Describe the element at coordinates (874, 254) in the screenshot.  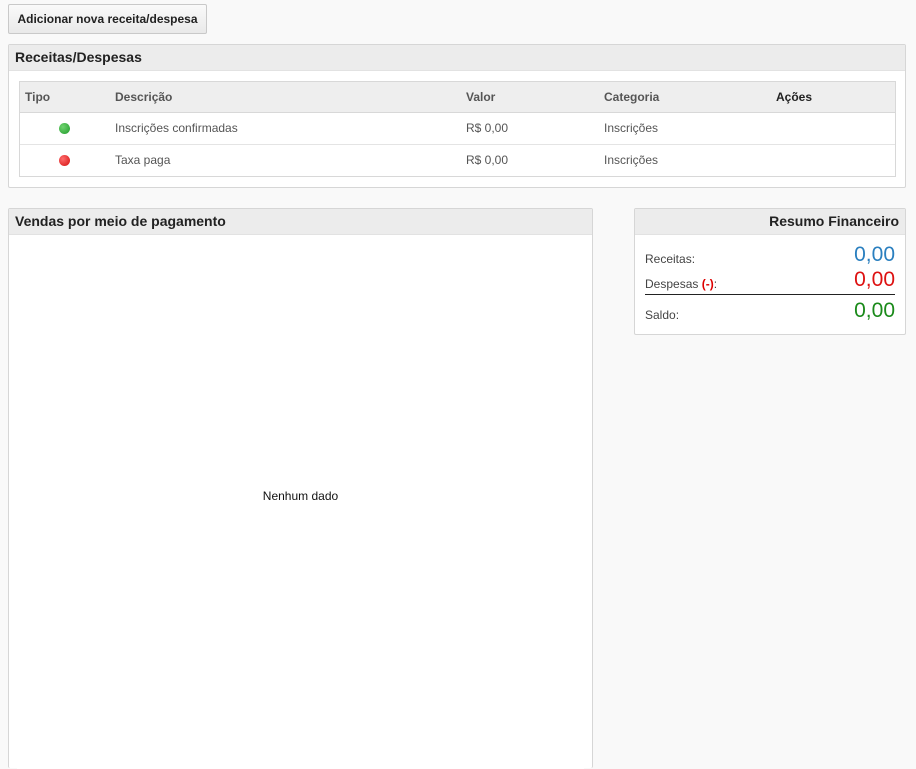
I see `receitas-value: 0,00` at that location.